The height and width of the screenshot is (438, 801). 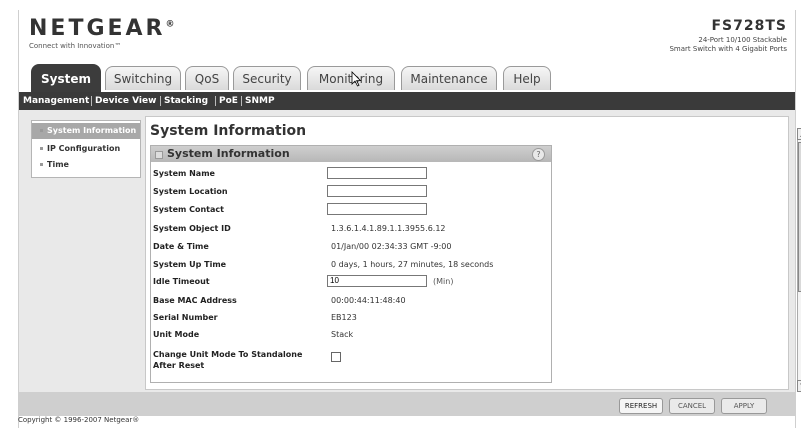 I want to click on sidemenu-label: IP Configuration, so click(x=84, y=148).